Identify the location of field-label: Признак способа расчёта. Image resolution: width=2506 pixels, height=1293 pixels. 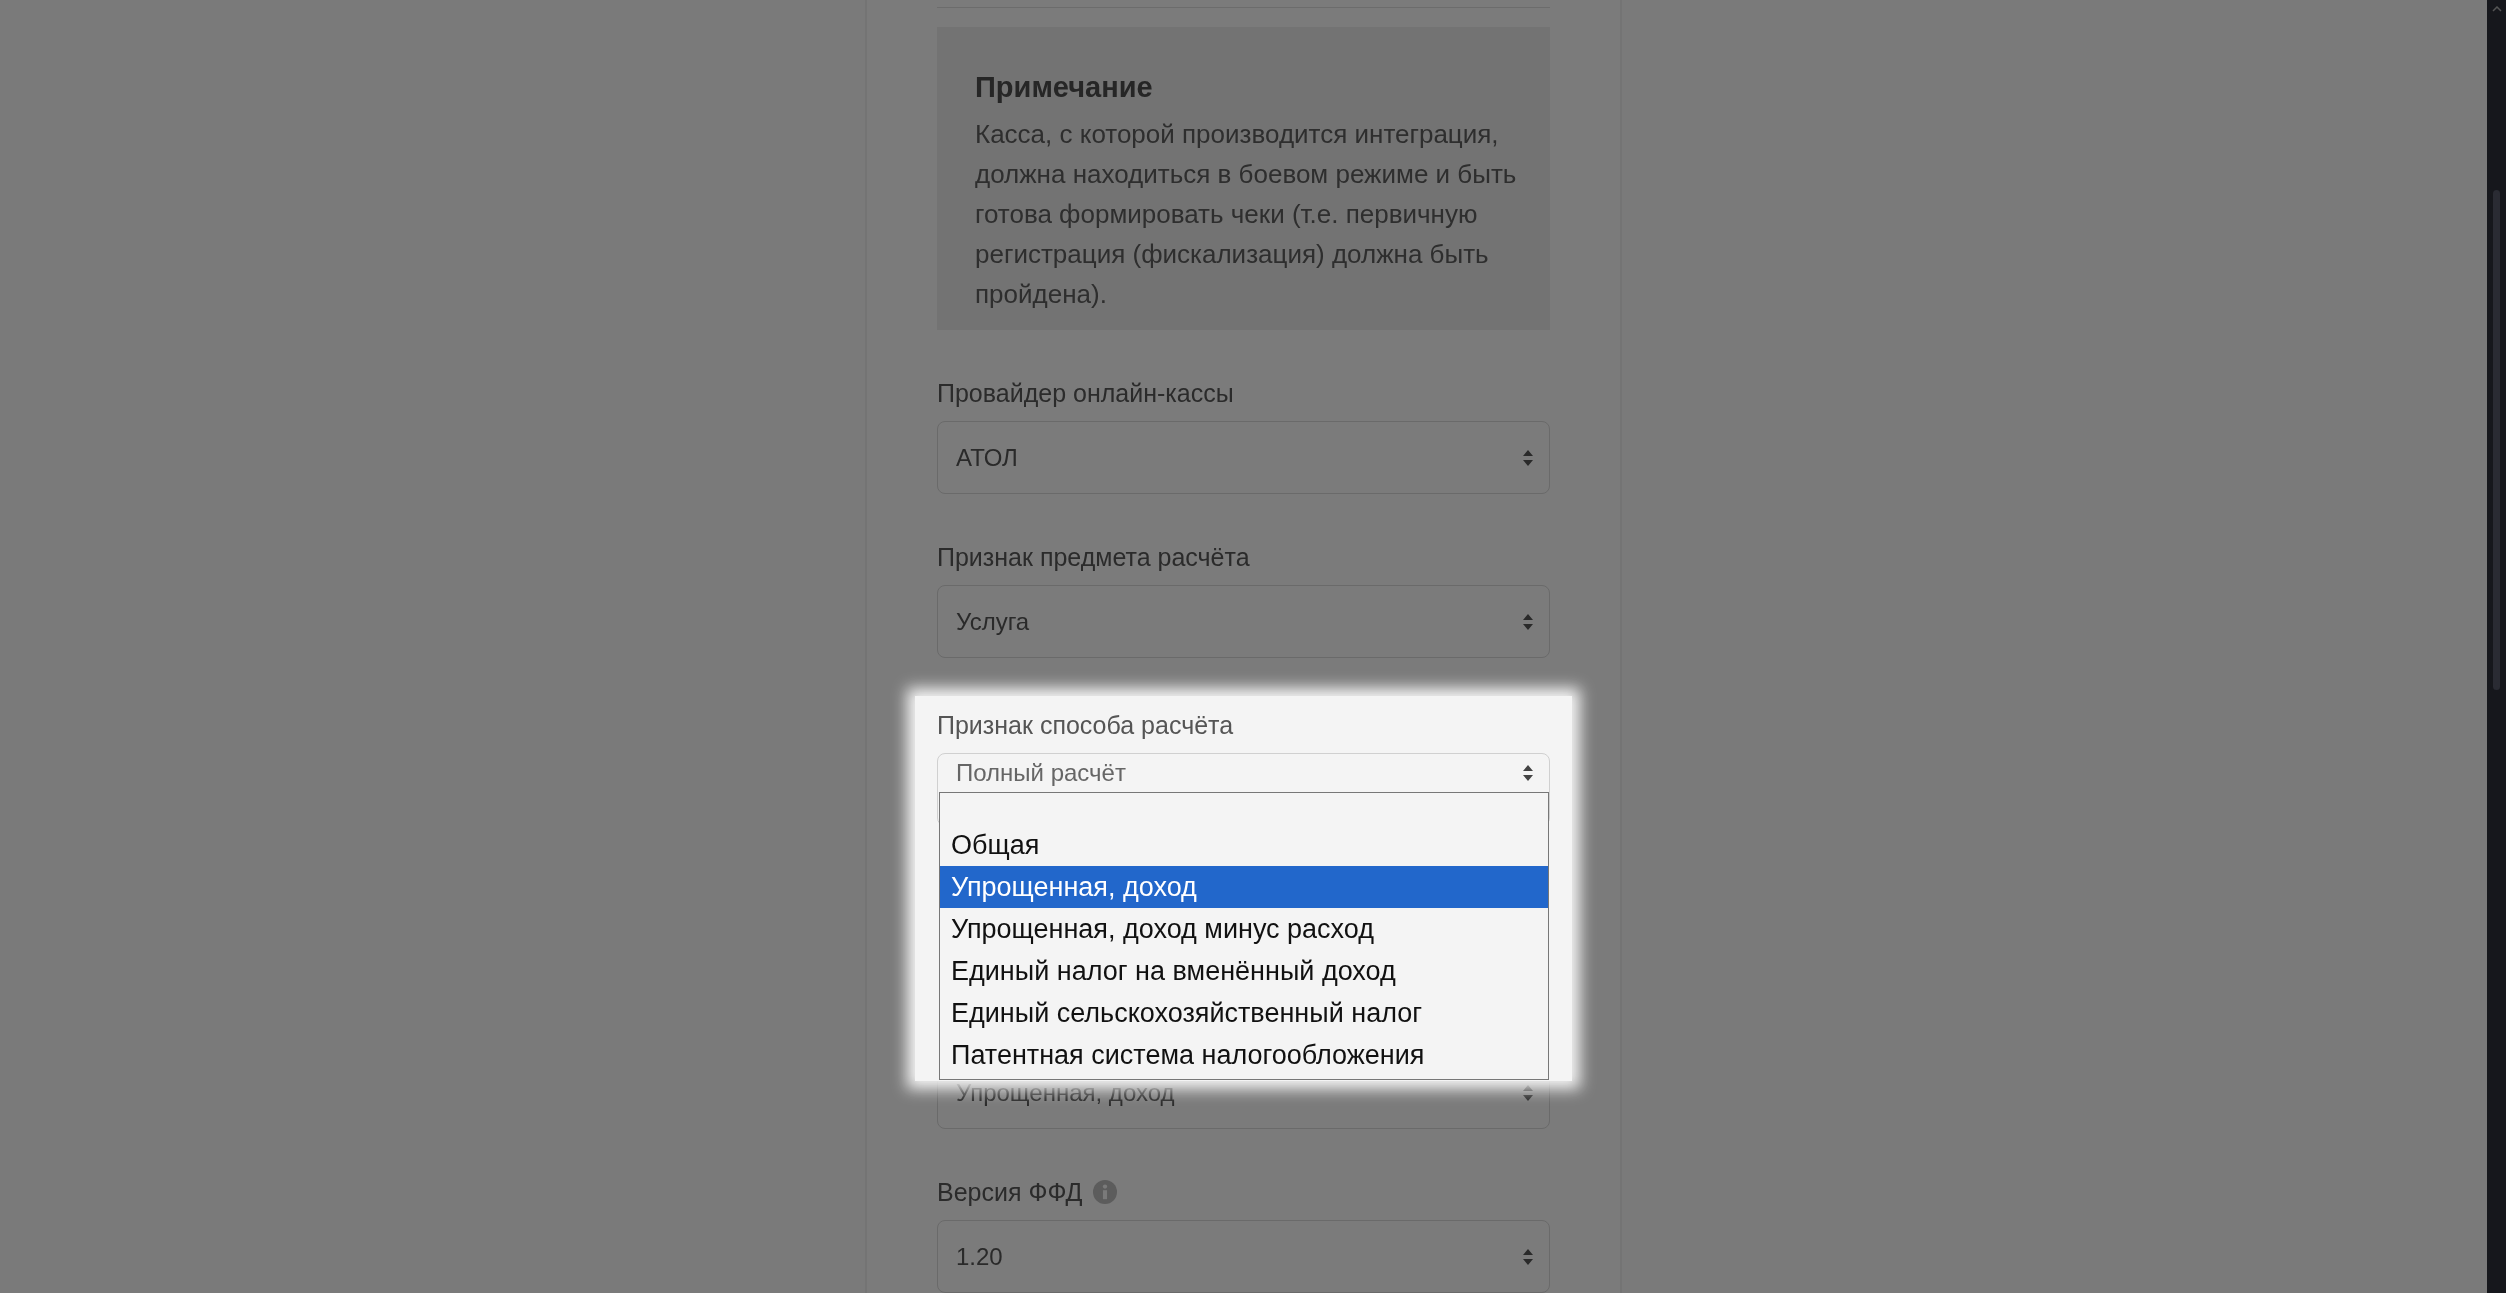
(1085, 725).